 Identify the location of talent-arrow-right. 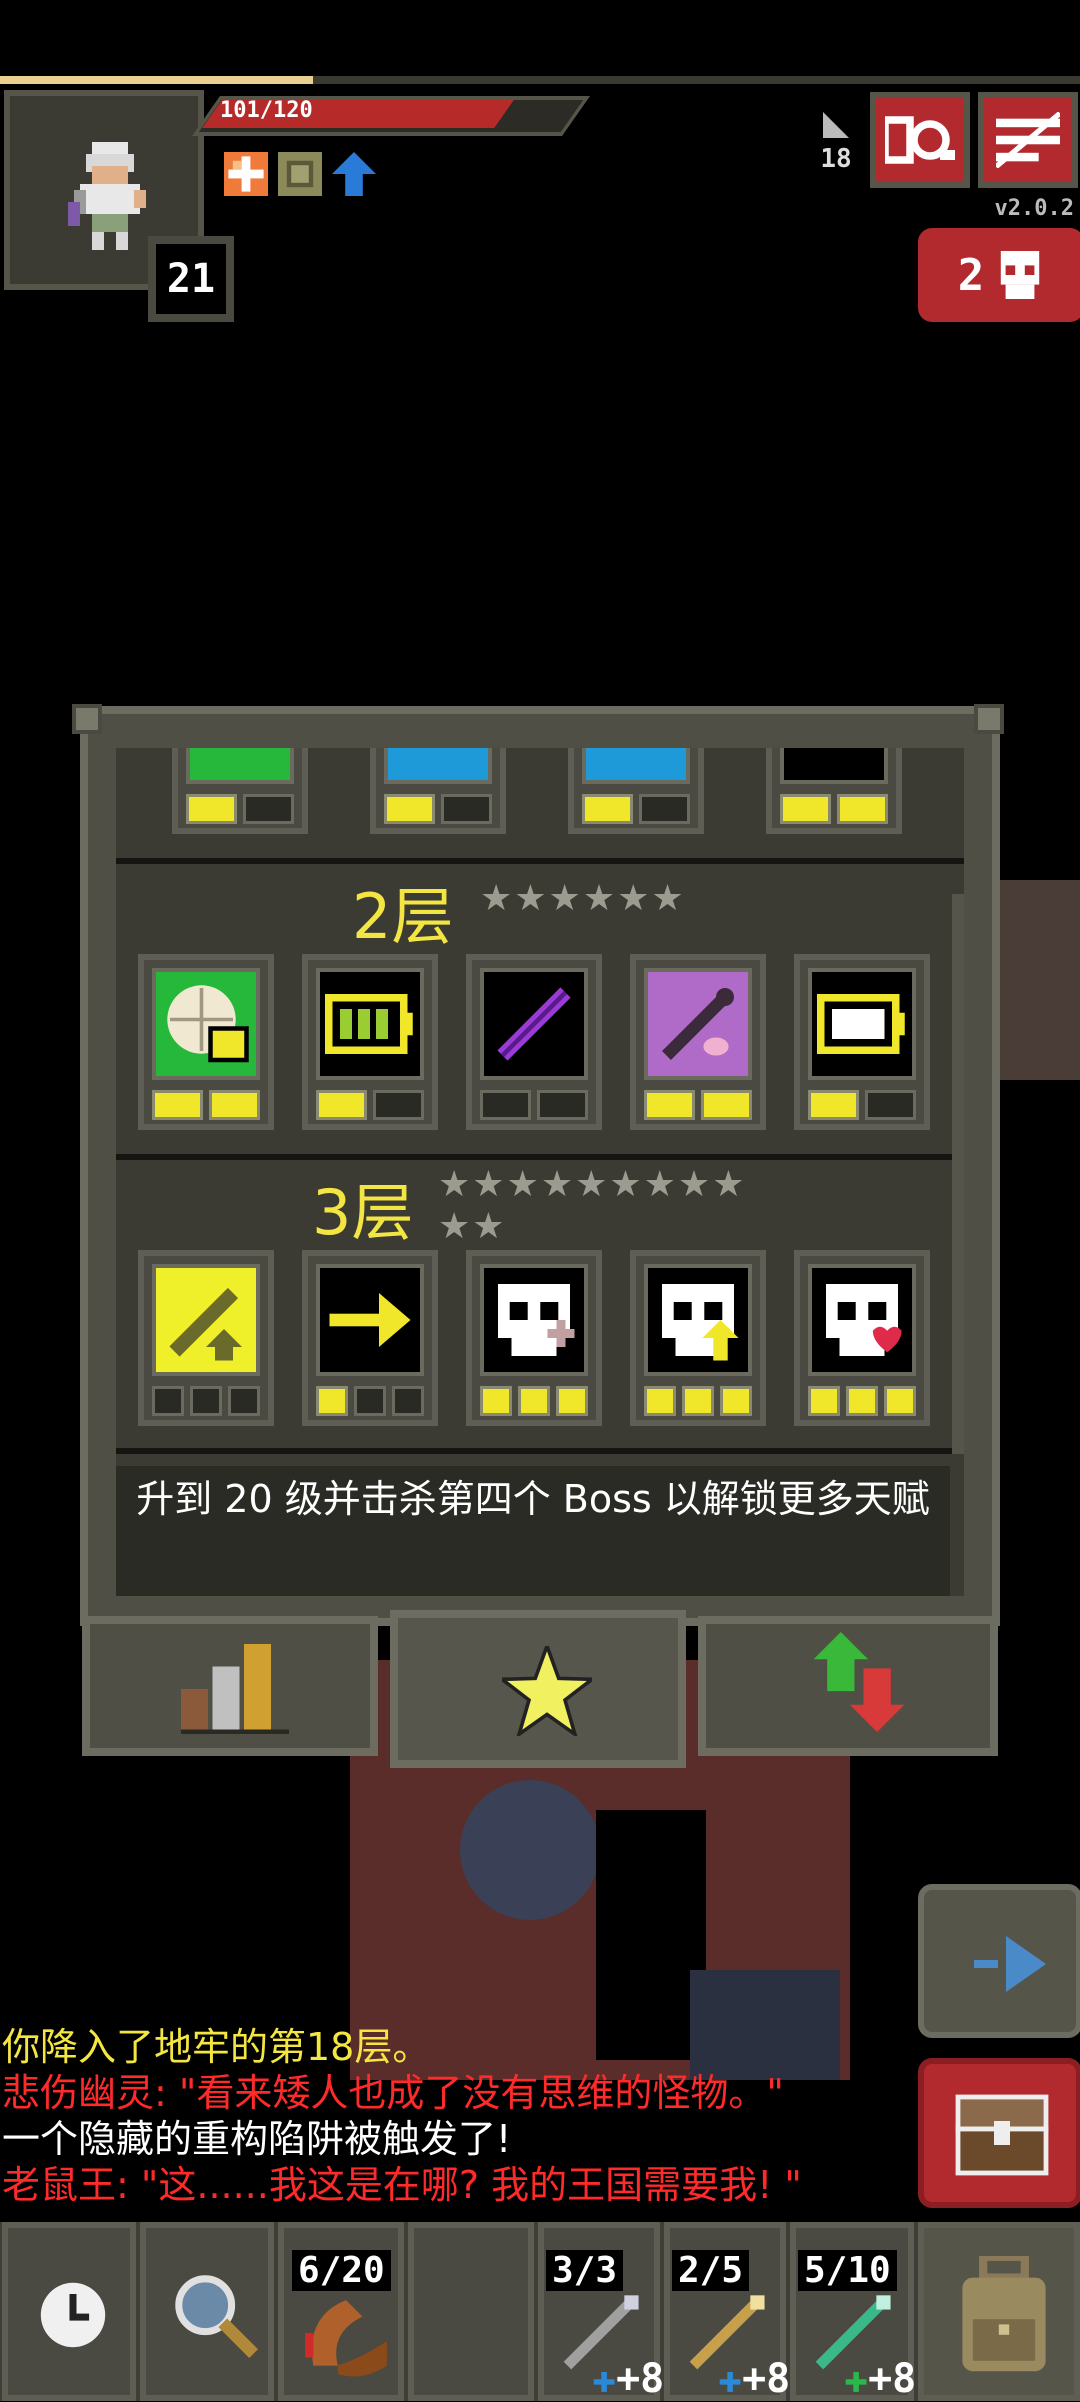
(370, 1338).